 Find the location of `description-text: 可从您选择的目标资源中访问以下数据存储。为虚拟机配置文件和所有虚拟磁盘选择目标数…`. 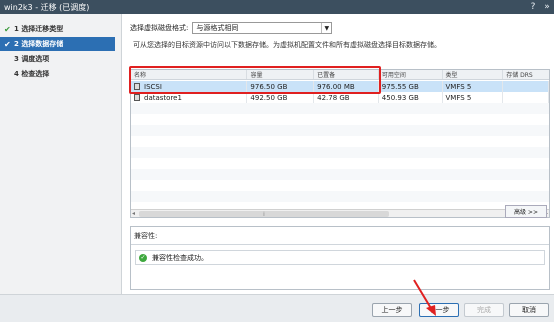

description-text: 可从您选择的目标资源中访问以下数据存储。为虚拟机配置文件和所有虚拟磁盘选择目标数… is located at coordinates (287, 45).